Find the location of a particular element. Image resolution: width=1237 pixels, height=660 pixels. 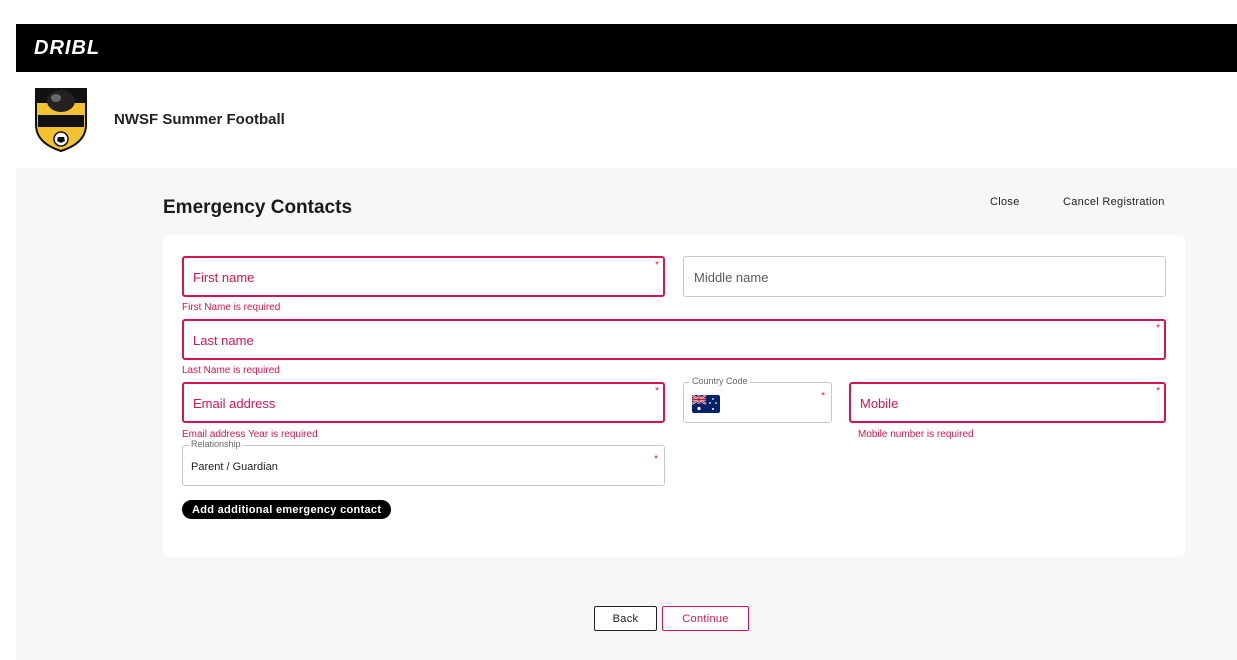

mobile-label: Mobile is located at coordinates (879, 403).